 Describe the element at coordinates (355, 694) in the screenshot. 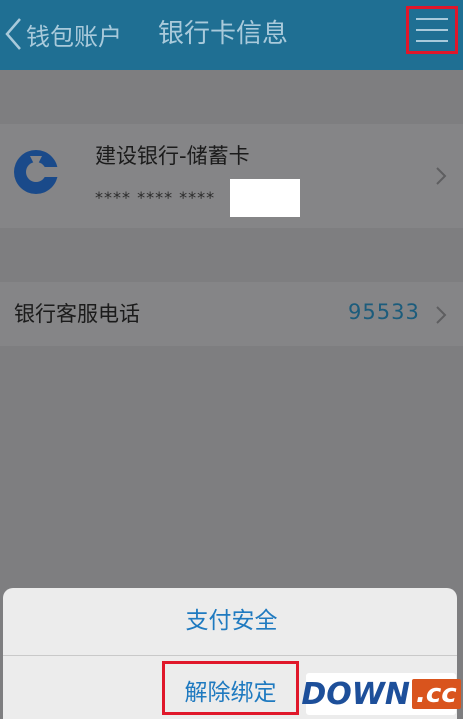

I see `watermark-part1: DOWN` at that location.